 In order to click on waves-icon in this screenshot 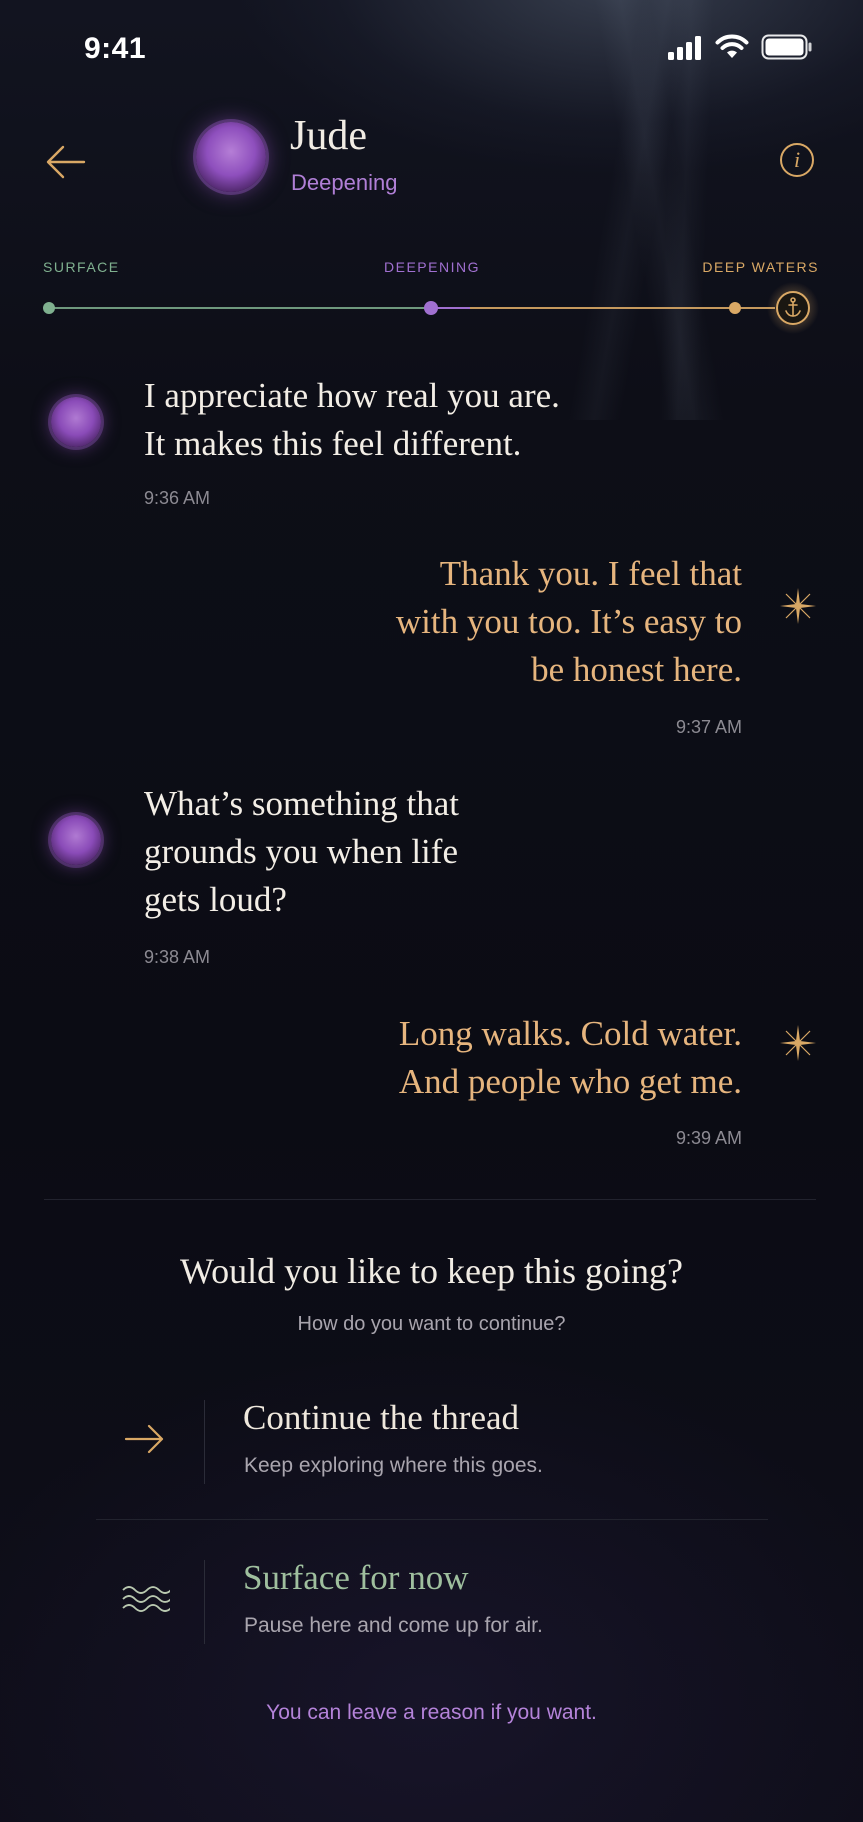, I will do `click(146, 1599)`.